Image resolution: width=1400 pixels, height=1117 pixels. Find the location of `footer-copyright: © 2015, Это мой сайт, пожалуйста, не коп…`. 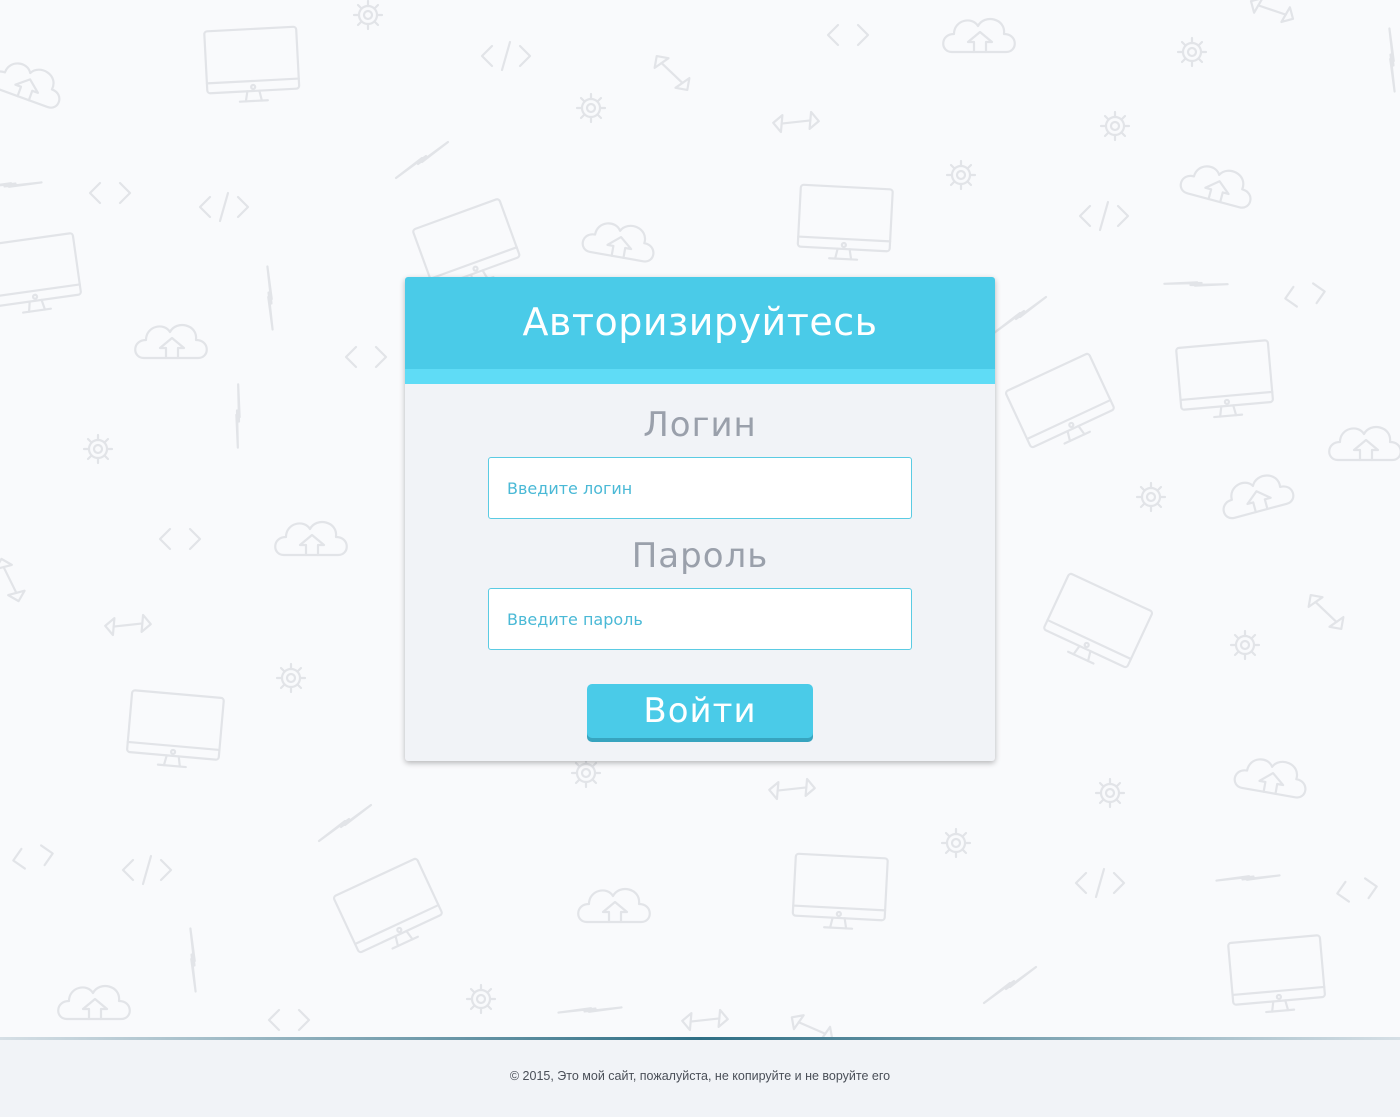

footer-copyright: © 2015, Это мой сайт, пожалуйста, не коп… is located at coordinates (700, 1076).